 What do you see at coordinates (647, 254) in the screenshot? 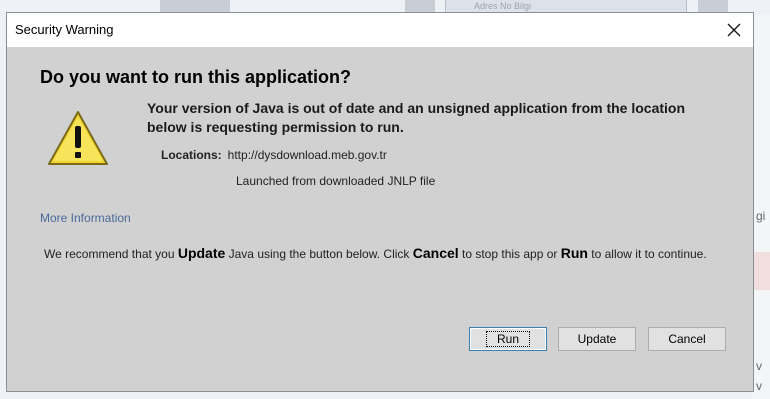
I see `recommend-part: to allow it to continue.` at bounding box center [647, 254].